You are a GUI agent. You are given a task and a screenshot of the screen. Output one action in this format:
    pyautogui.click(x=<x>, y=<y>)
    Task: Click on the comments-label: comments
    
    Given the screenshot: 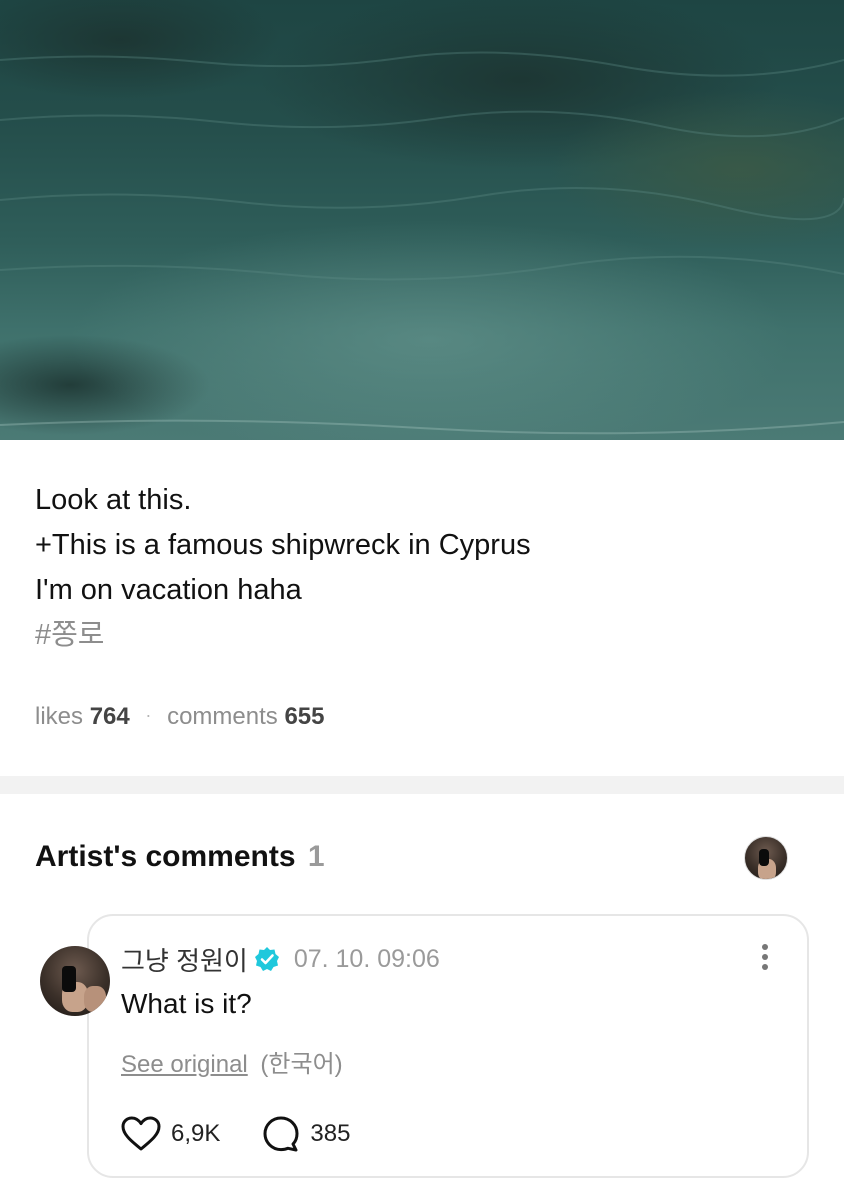 What is the action you would take?
    pyautogui.click(x=222, y=716)
    